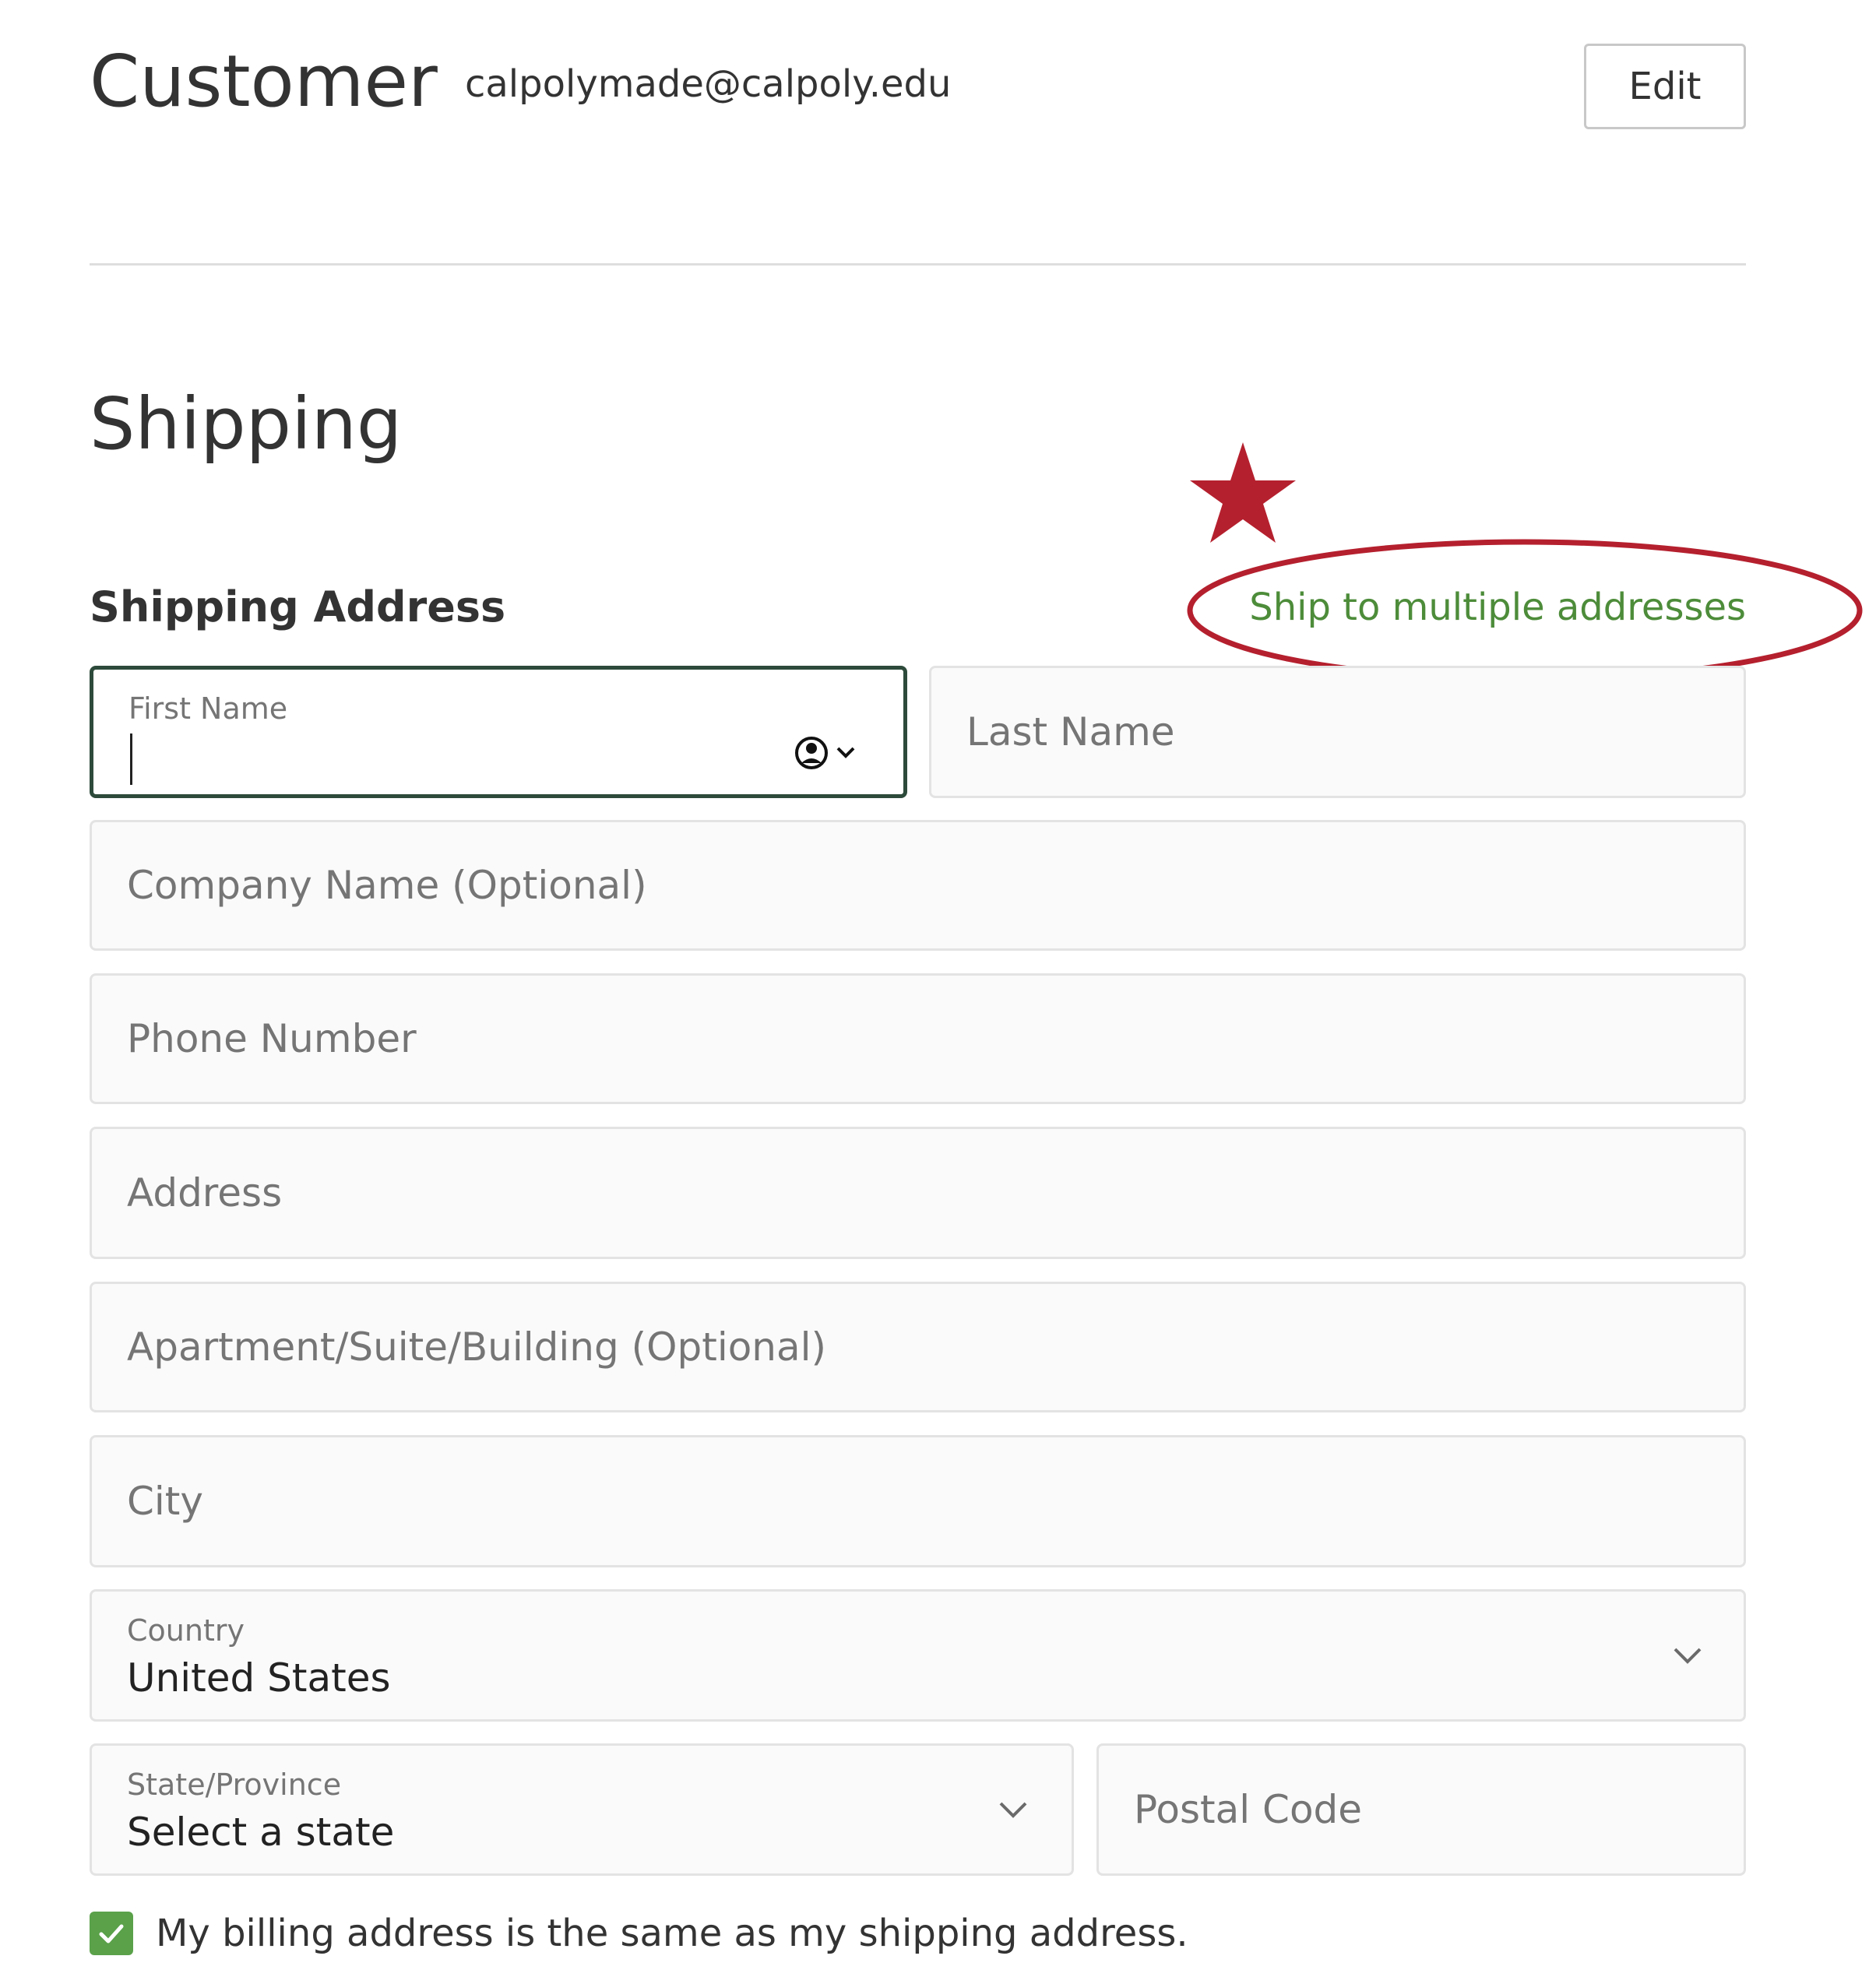 This screenshot has width=1876, height=1984. I want to click on shipping-title: Shipping, so click(246, 424).